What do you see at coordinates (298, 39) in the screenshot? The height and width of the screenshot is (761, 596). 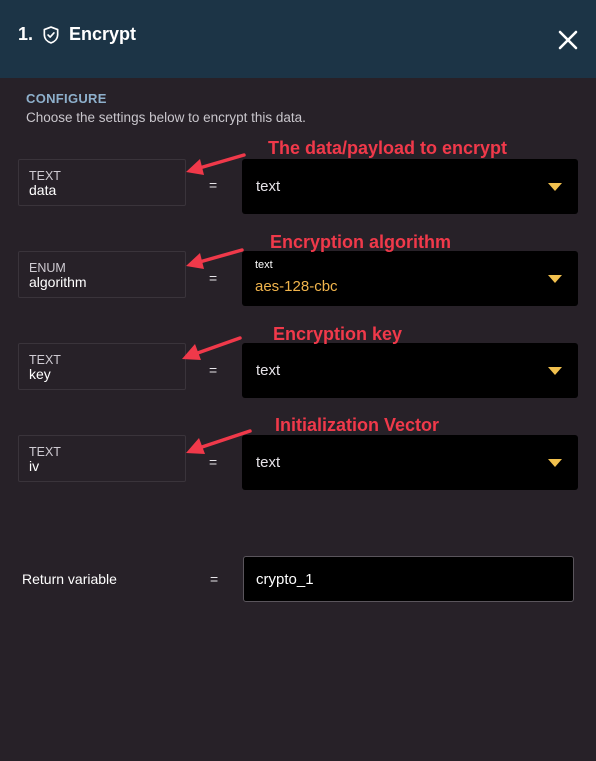 I see `modal-header: 1. Encrypt` at bounding box center [298, 39].